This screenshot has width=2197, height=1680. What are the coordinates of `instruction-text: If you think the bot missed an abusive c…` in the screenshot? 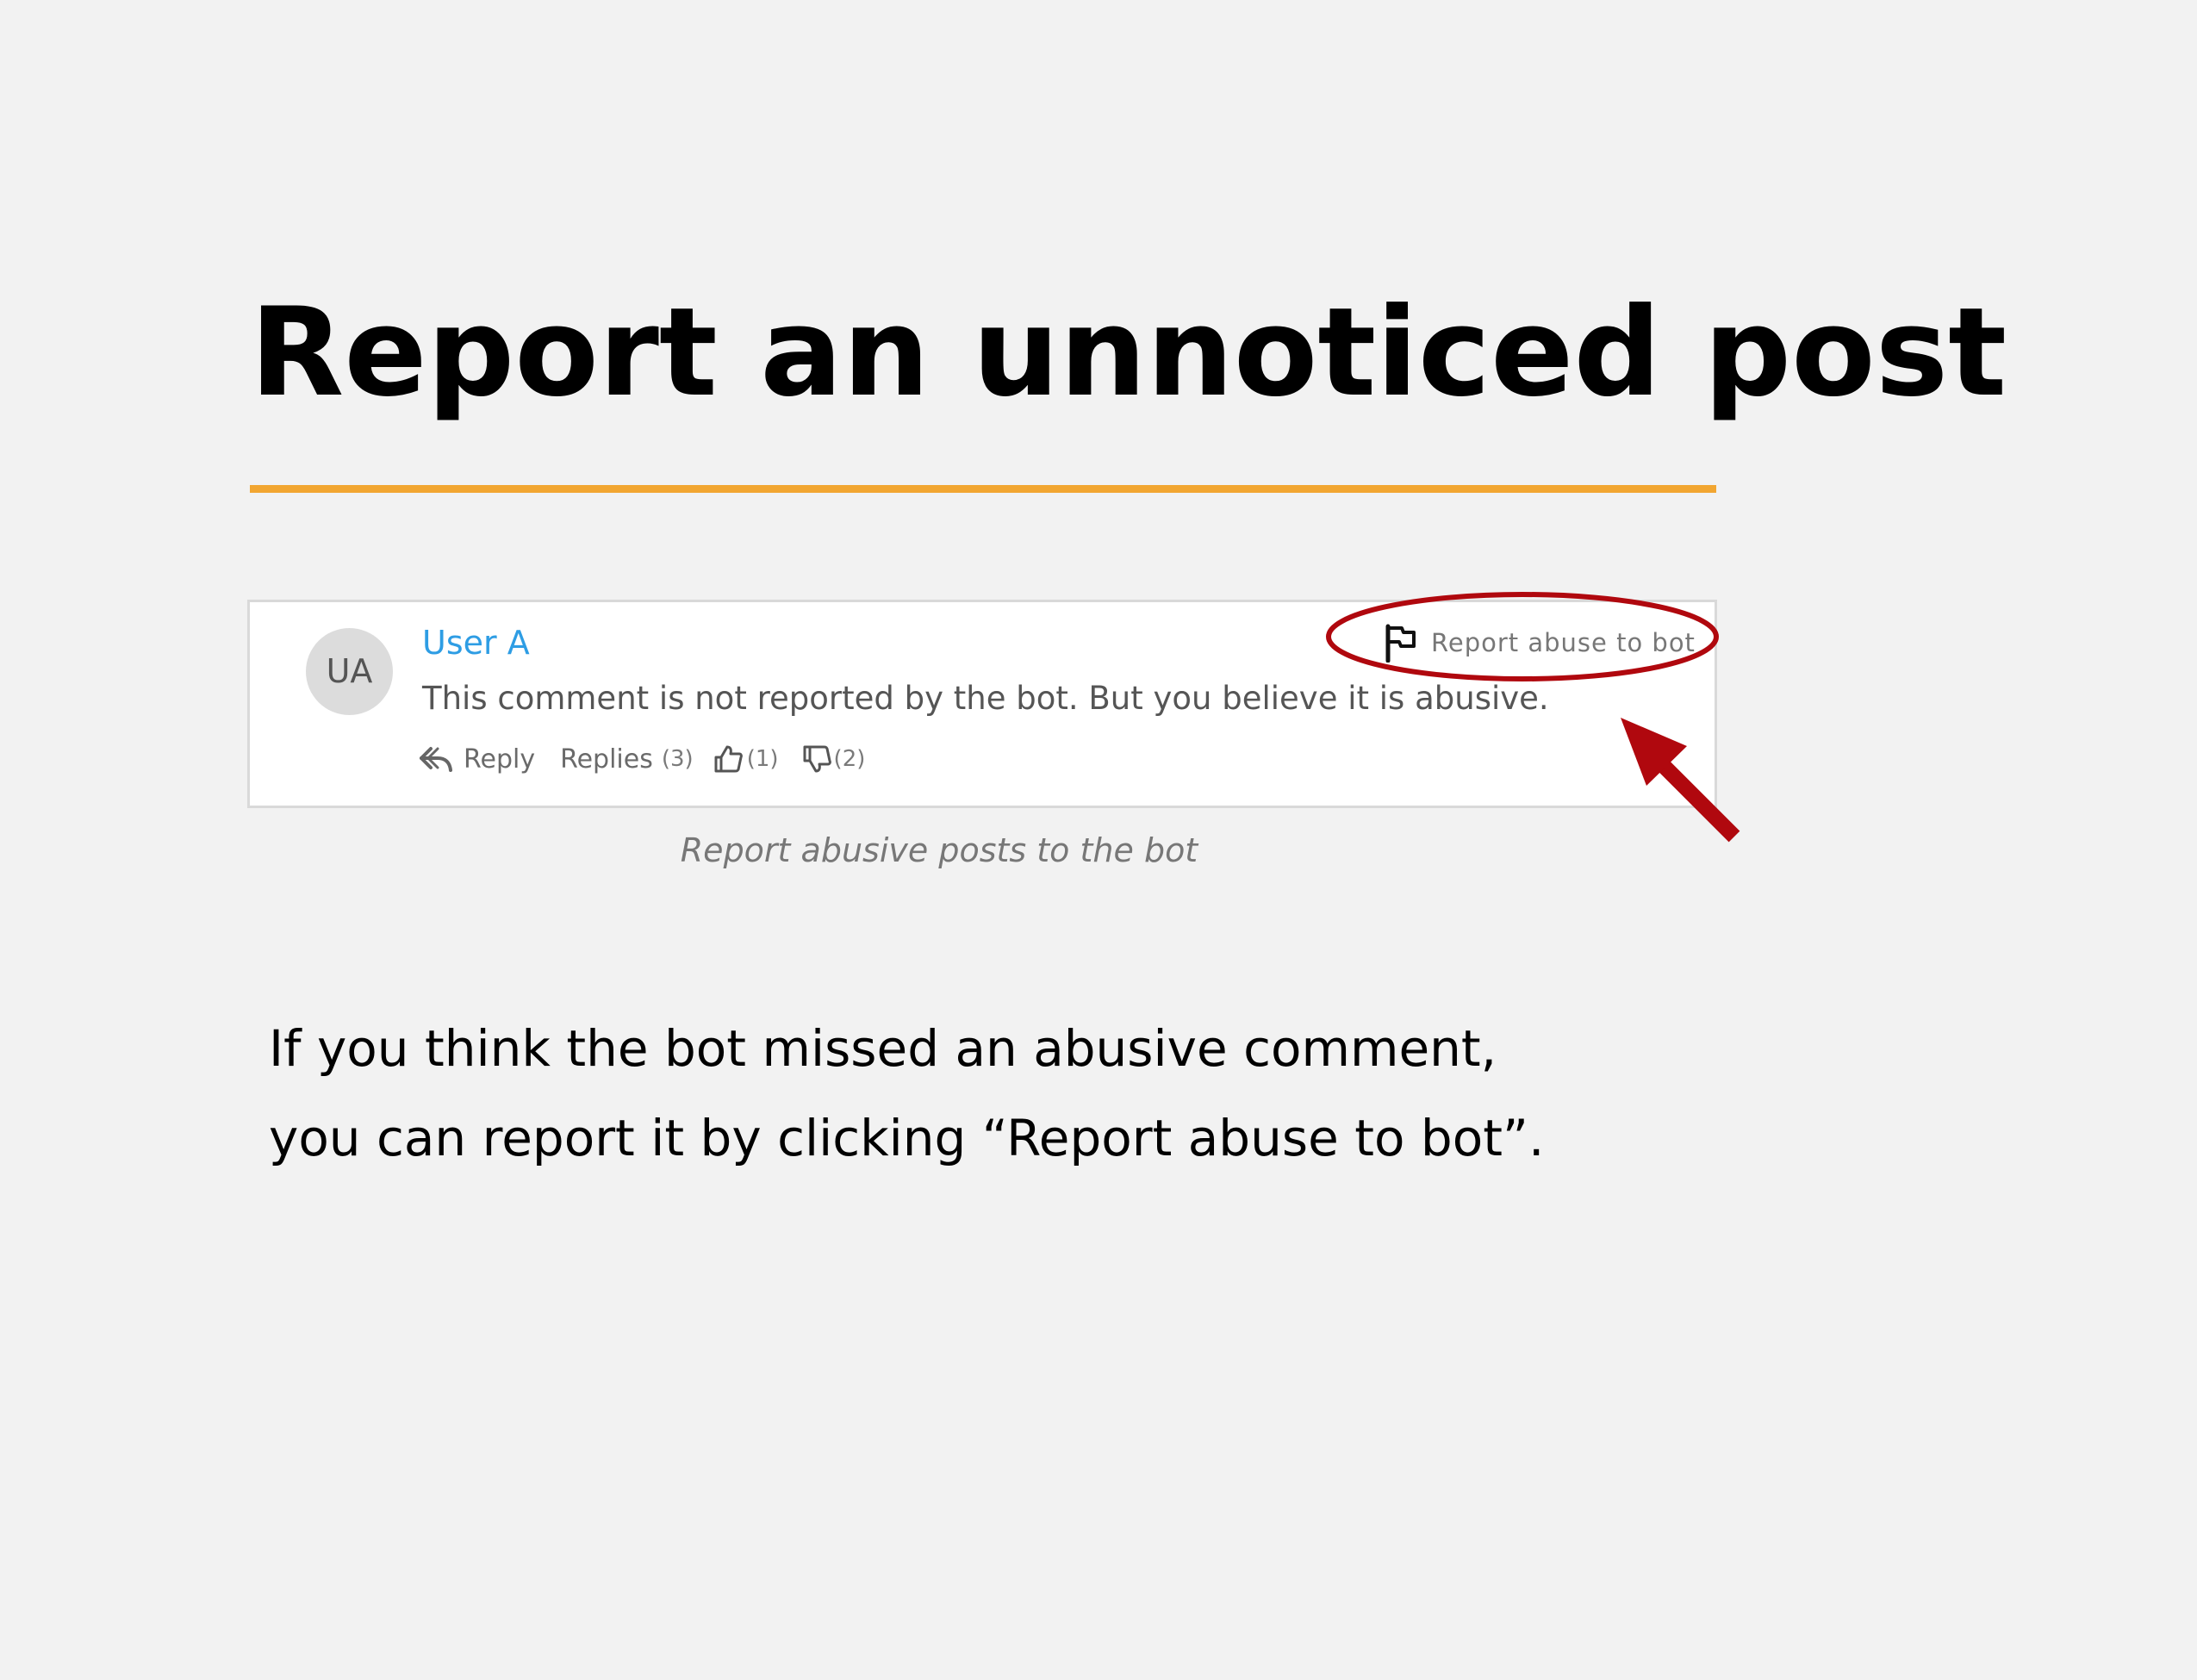 It's located at (906, 1094).